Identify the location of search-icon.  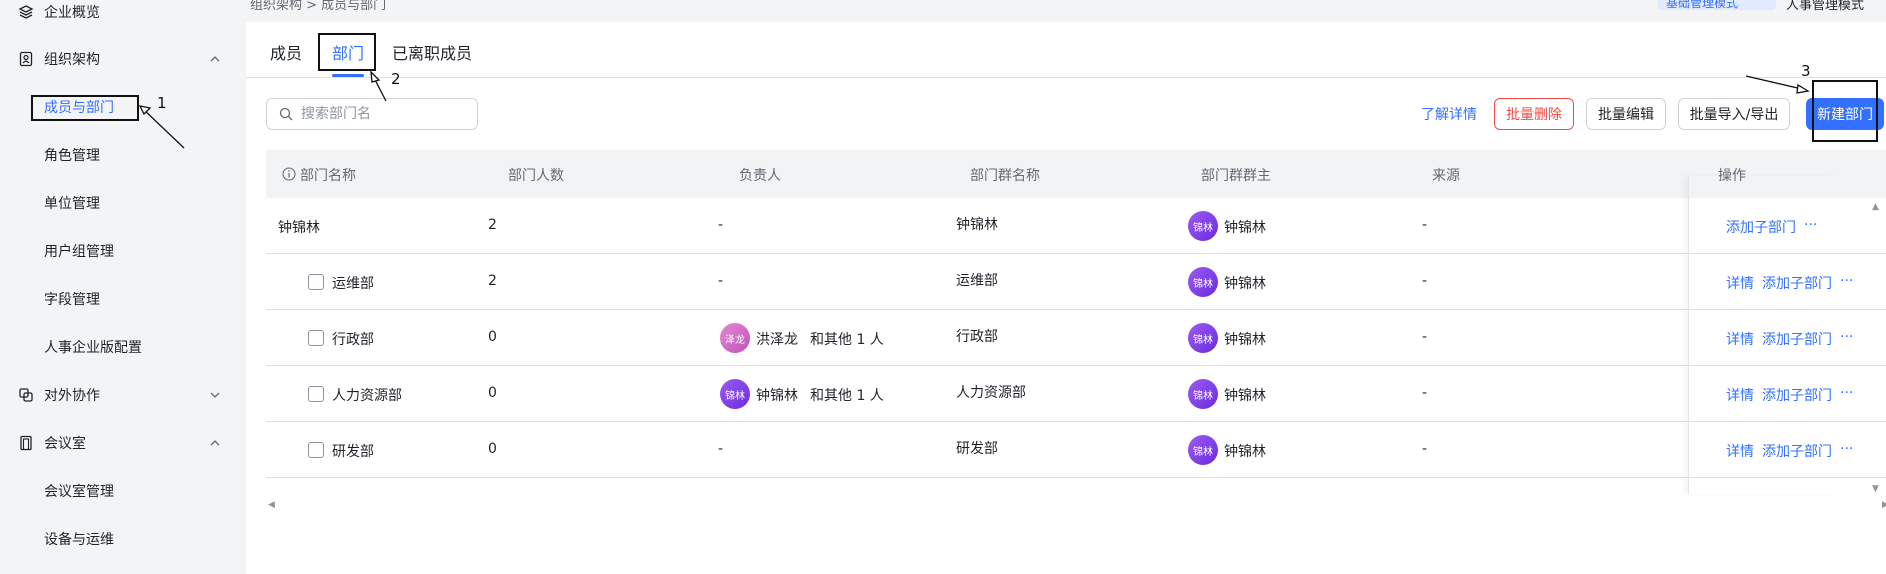
(286, 114).